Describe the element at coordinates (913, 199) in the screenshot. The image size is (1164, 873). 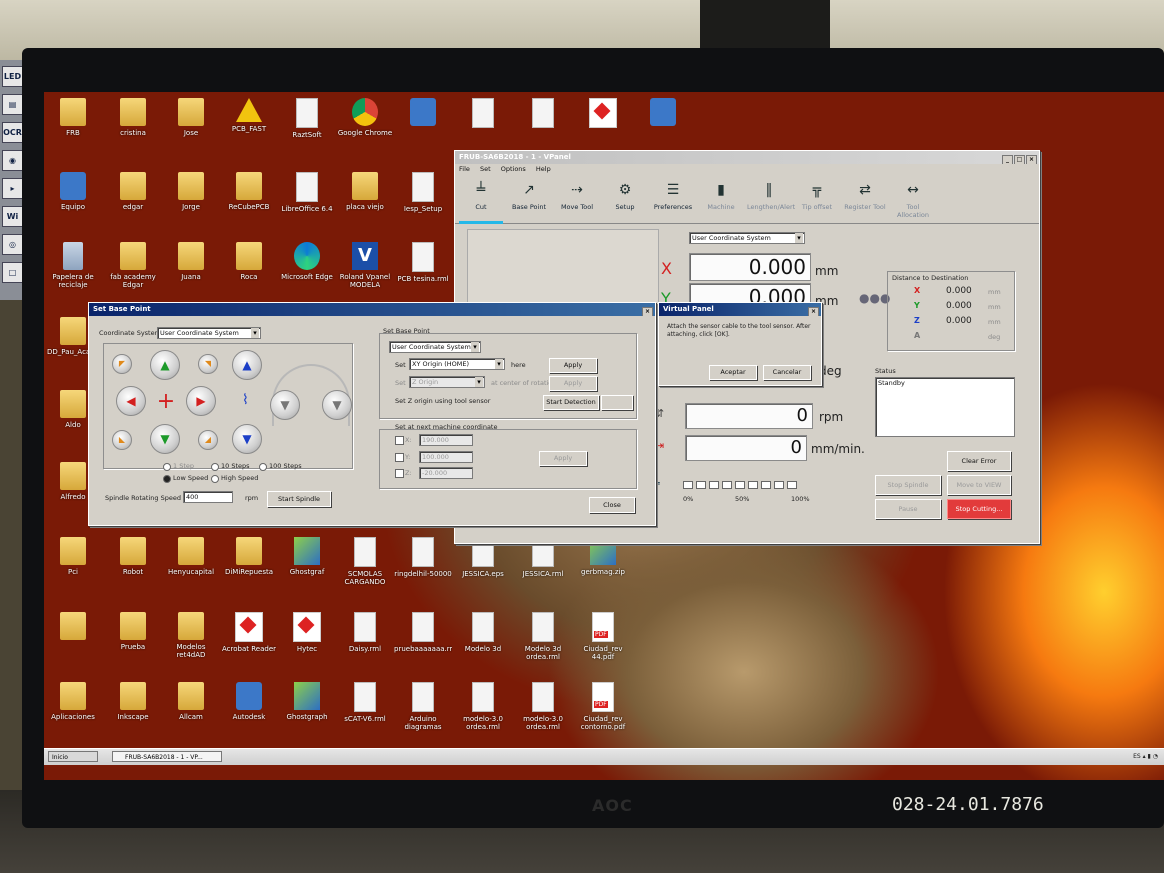
I see `toolbar-button-tool-allocation: ↔ Tool Allocation` at that location.